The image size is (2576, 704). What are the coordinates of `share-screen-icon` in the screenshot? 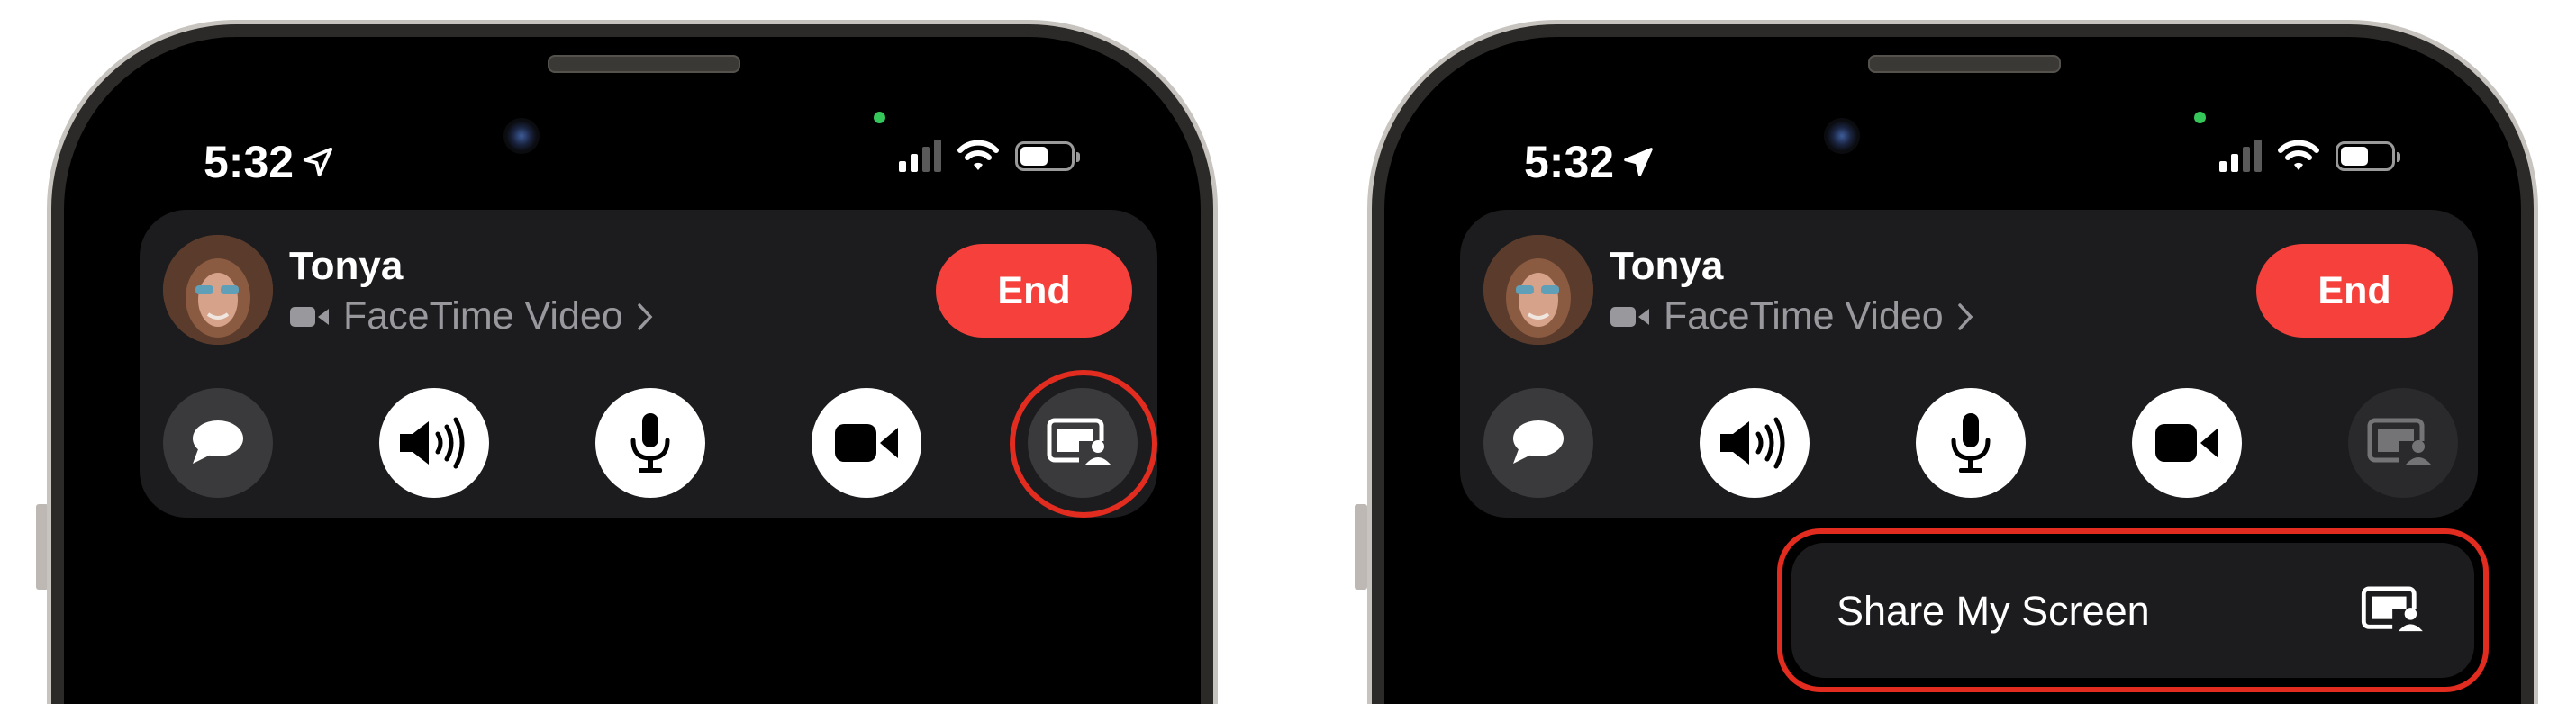 It's located at (2402, 442).